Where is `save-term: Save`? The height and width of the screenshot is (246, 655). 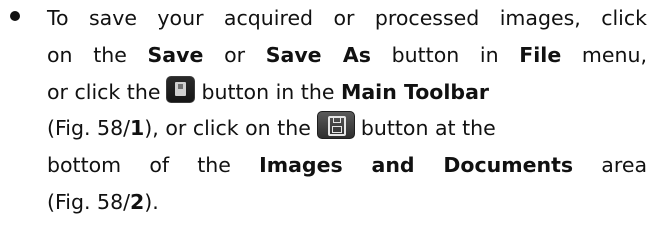
save-term: Save is located at coordinates (175, 54).